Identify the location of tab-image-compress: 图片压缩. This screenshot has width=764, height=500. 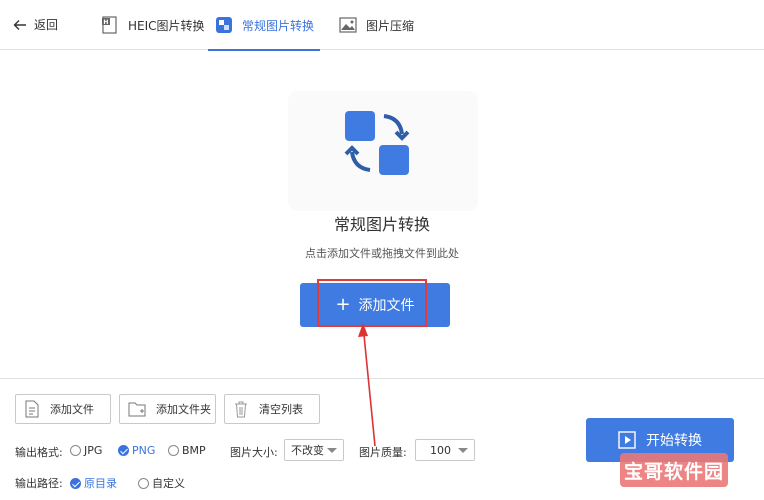
(376, 25).